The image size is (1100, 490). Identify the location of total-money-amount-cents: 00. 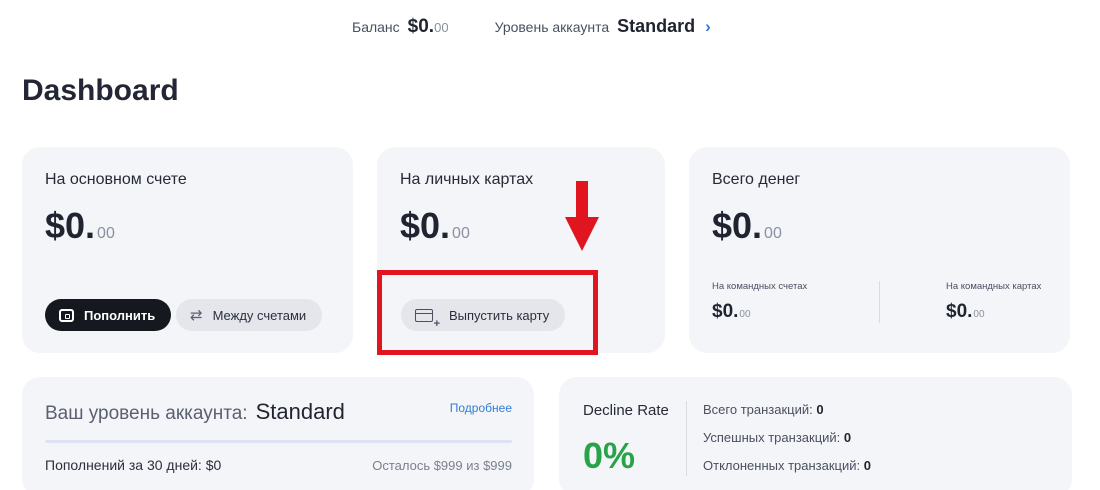
(773, 233).